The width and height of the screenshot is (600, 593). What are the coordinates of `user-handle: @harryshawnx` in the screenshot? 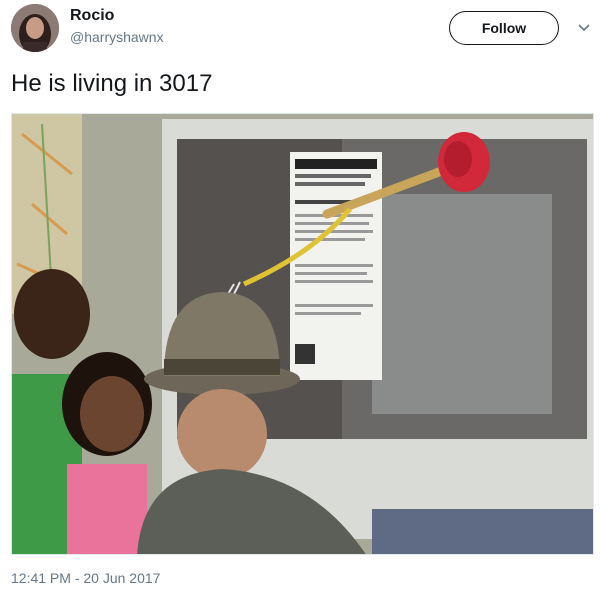 It's located at (117, 37).